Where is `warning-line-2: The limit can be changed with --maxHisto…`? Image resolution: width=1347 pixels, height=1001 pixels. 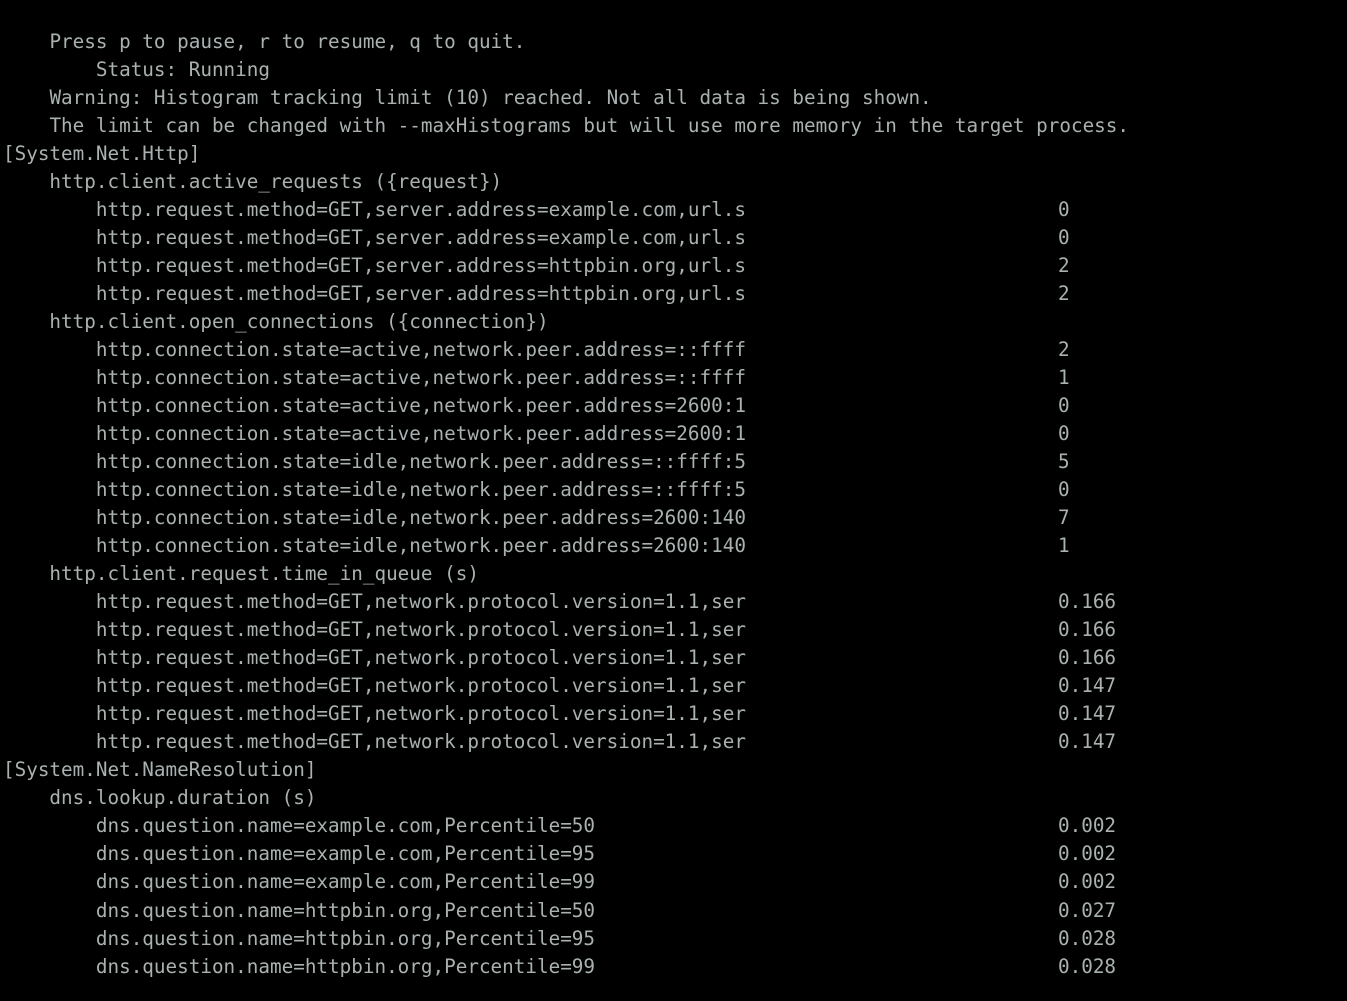
warning-line-2: The limit can be changed with --maxHisto… is located at coordinates (673, 110).